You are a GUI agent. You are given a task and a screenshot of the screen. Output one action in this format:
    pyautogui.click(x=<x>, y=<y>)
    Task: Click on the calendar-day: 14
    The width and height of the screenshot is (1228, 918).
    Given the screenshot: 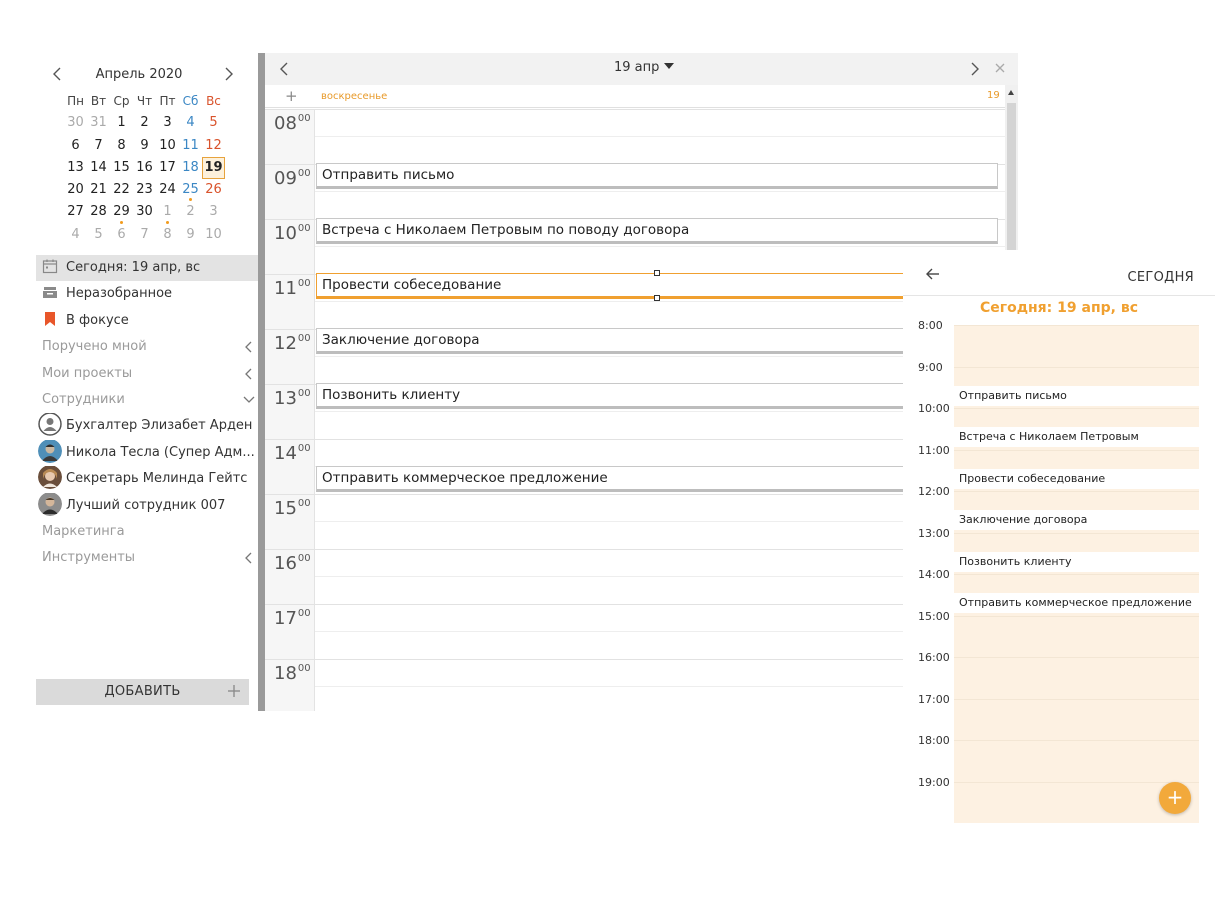 What is the action you would take?
    pyautogui.click(x=98, y=168)
    